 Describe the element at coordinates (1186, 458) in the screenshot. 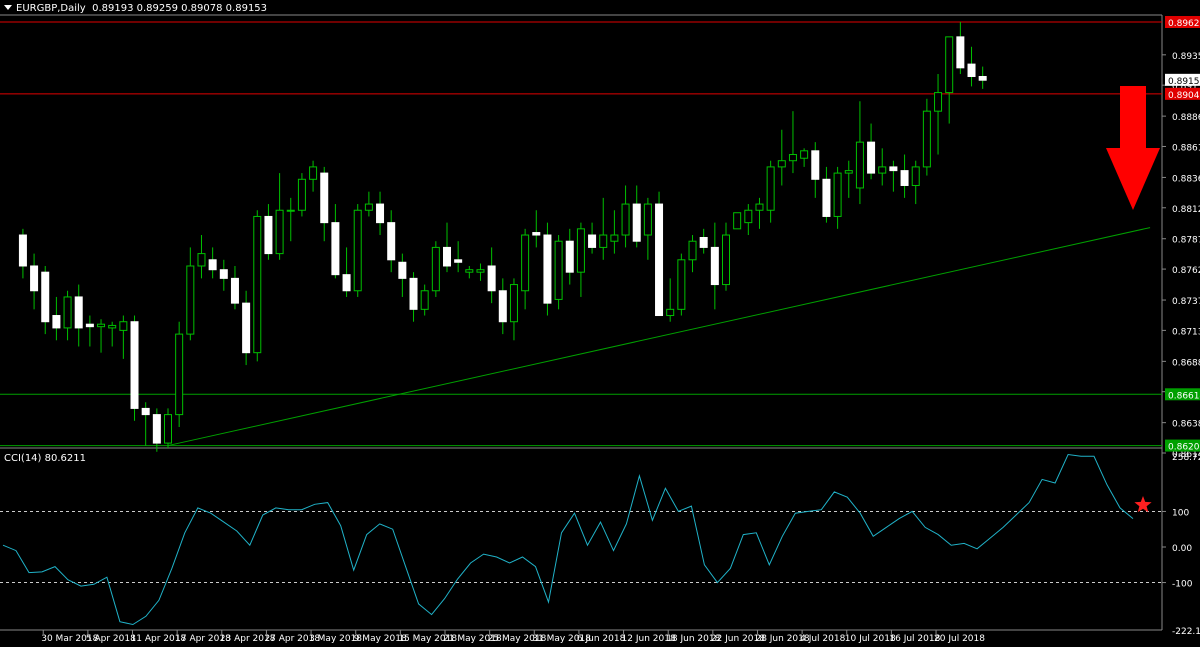

I see `cci-top-label: 258.7226` at that location.